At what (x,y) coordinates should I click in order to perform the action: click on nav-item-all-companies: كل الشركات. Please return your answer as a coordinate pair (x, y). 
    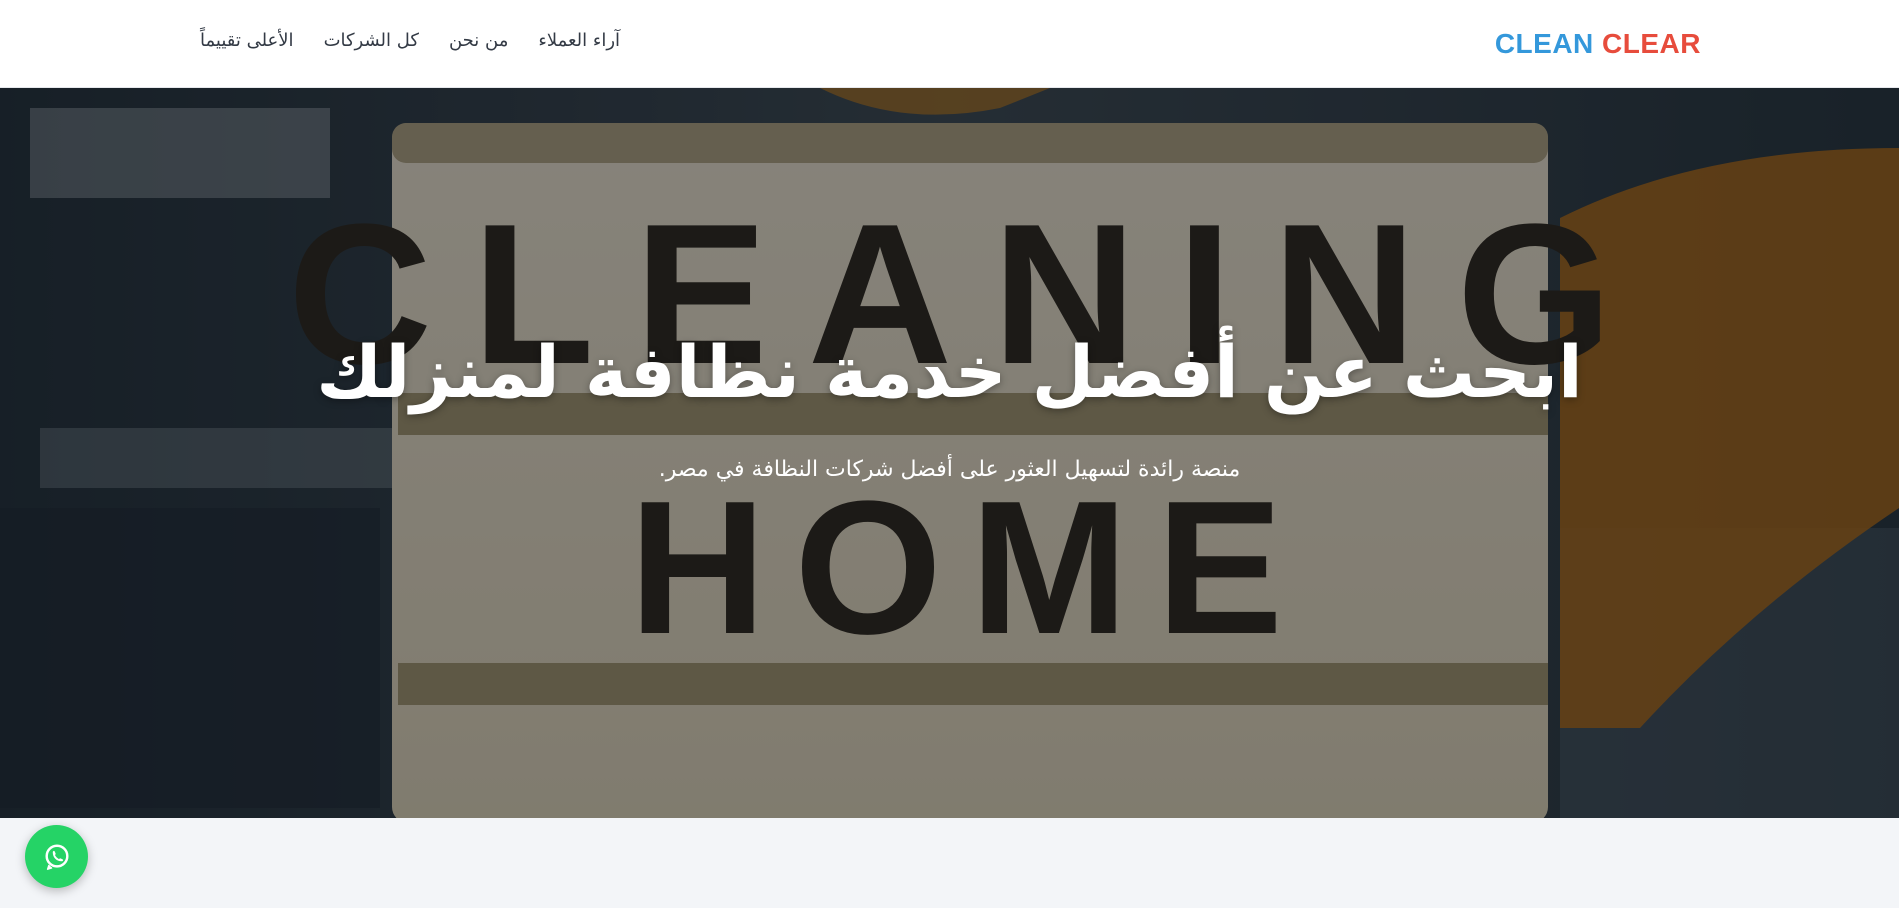
    Looking at the image, I should click on (371, 44).